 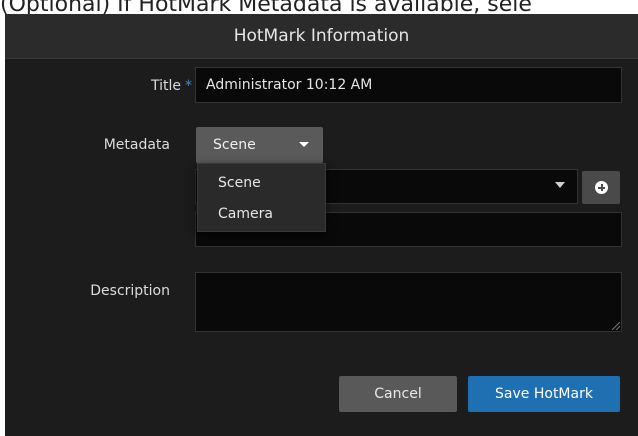 I want to click on metadata-type-dropdown: Scene, so click(x=259, y=145).